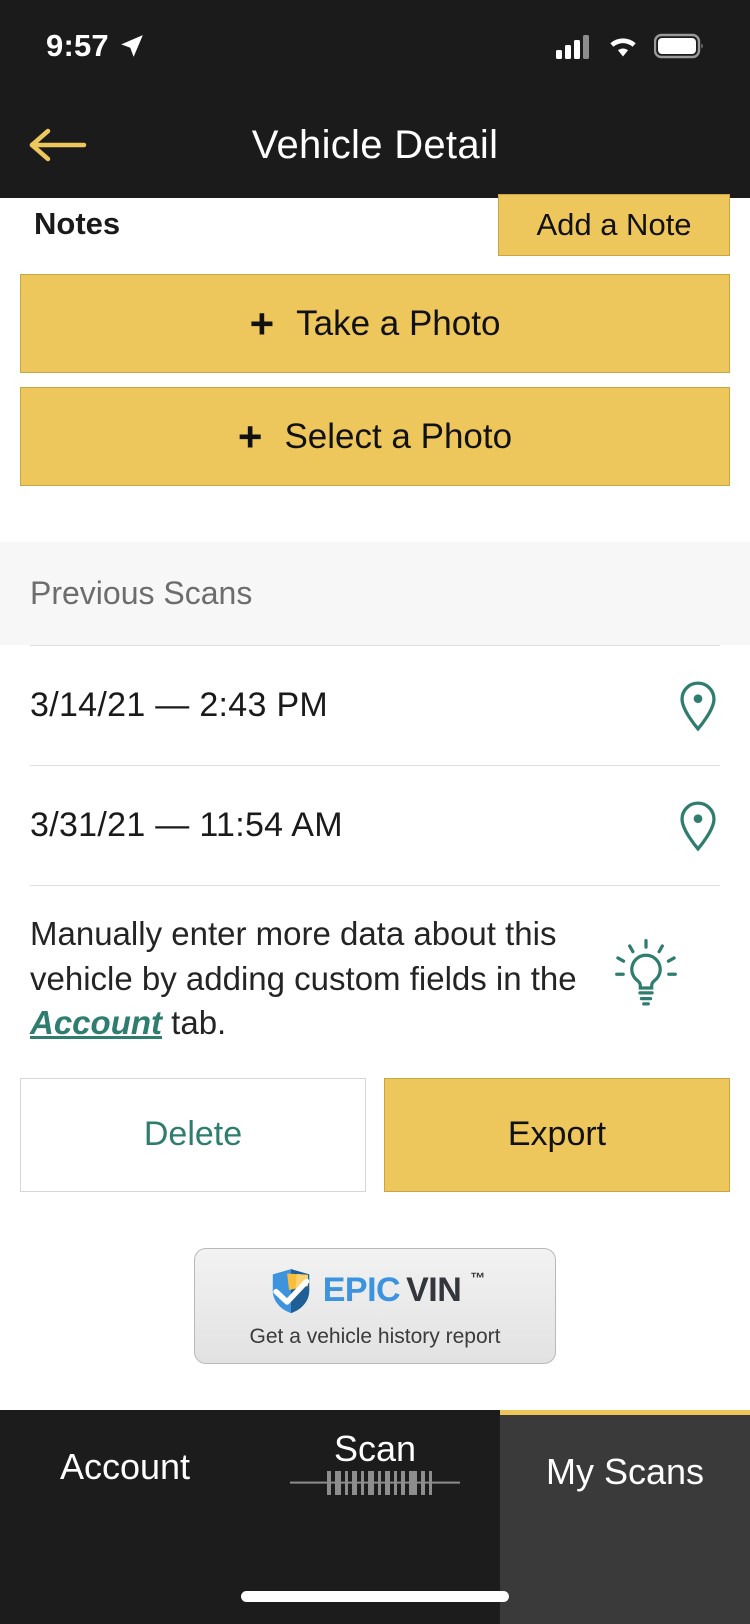 The width and height of the screenshot is (750, 1624). I want to click on previous-scans-list: 3/14/21 — 2:43 PM 3/31/21 — 11:54 AM, so click(375, 765).